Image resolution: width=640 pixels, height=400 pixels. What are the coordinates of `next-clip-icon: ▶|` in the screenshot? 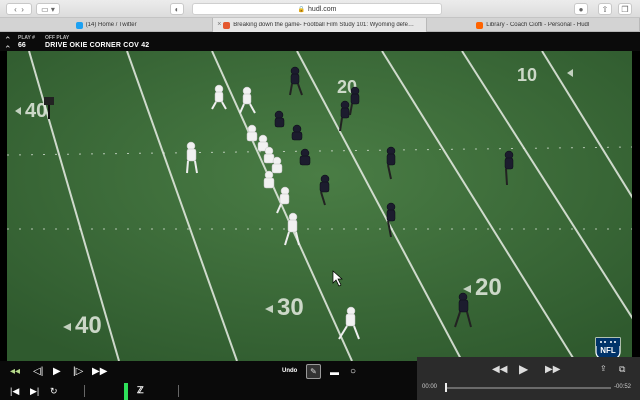 It's located at (34, 391).